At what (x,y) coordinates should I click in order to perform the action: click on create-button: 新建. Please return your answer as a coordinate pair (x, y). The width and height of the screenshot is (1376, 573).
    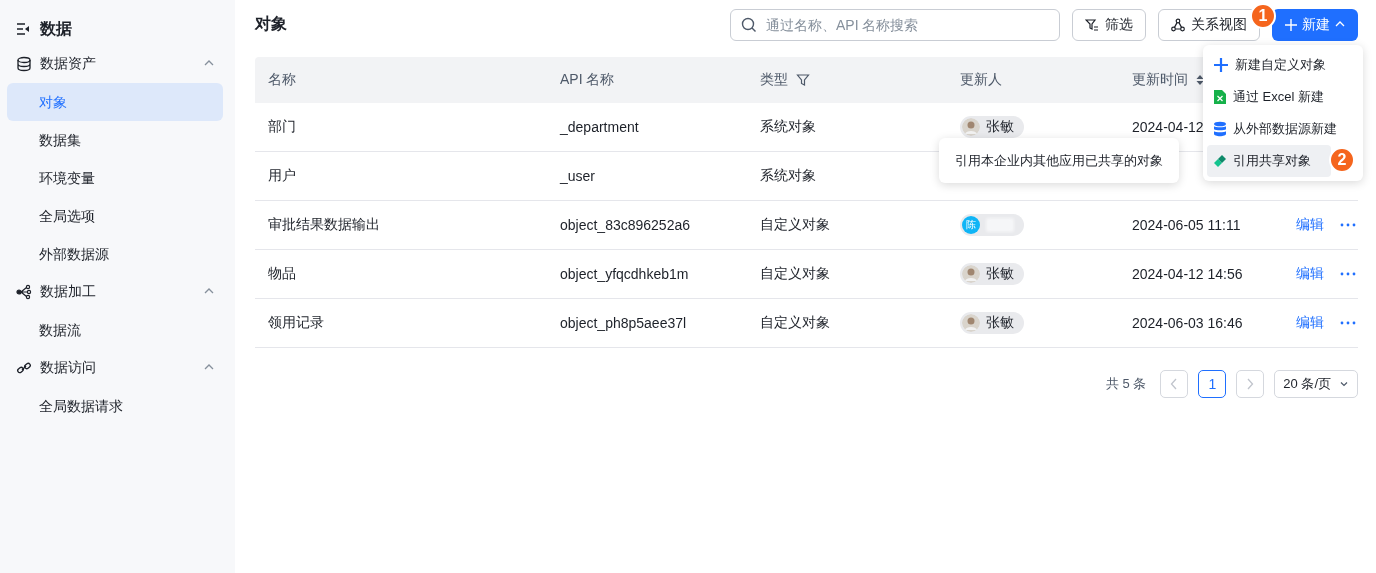
    Looking at the image, I should click on (1315, 24).